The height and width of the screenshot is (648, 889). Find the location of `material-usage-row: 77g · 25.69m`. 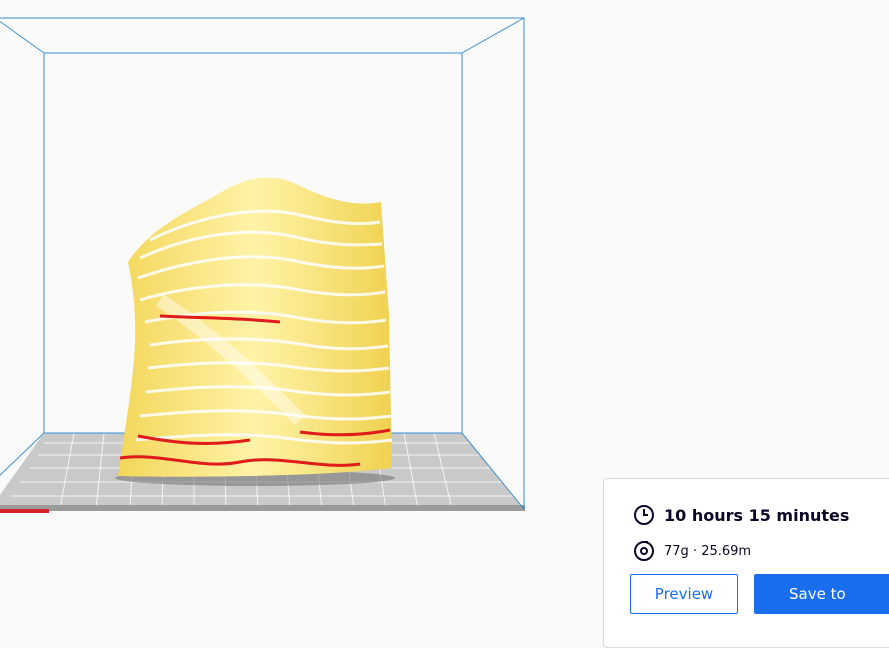

material-usage-row: 77g · 25.69m is located at coordinates (691, 551).